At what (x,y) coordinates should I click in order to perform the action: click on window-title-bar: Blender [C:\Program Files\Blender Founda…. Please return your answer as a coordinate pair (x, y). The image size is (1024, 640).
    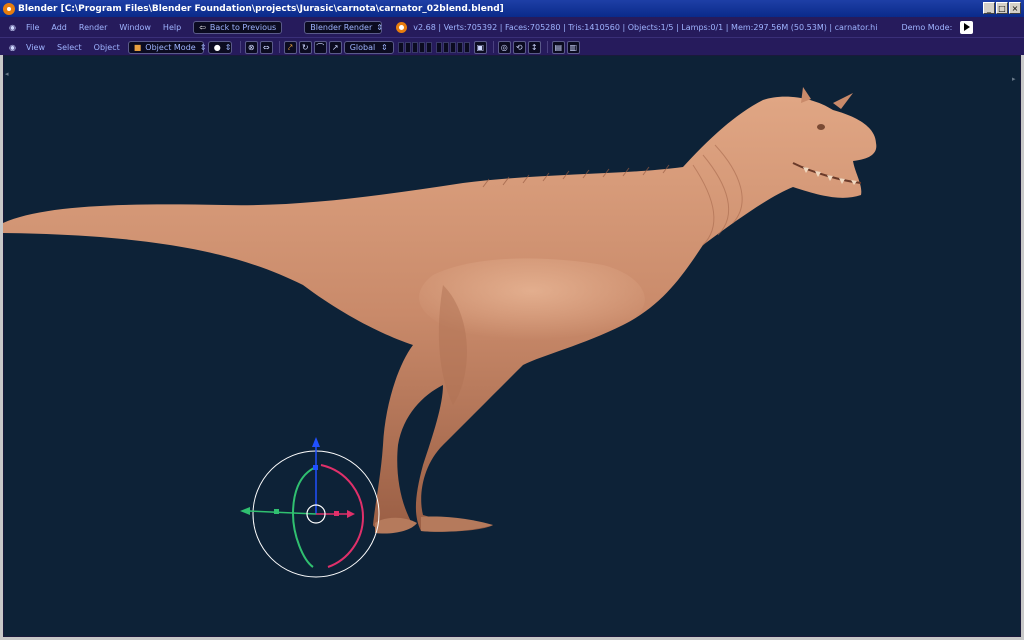
    Looking at the image, I should click on (512, 8).